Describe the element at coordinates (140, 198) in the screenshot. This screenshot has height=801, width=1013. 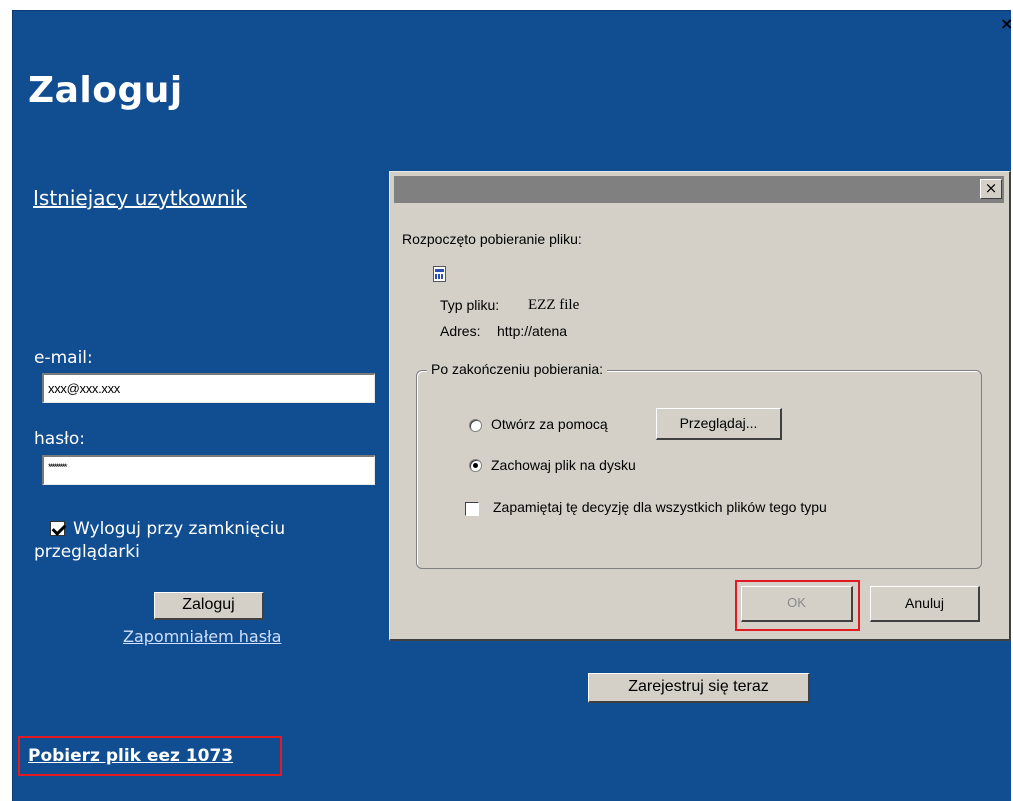
I see `existing-user-link: Istniejacy uzytkownik` at that location.